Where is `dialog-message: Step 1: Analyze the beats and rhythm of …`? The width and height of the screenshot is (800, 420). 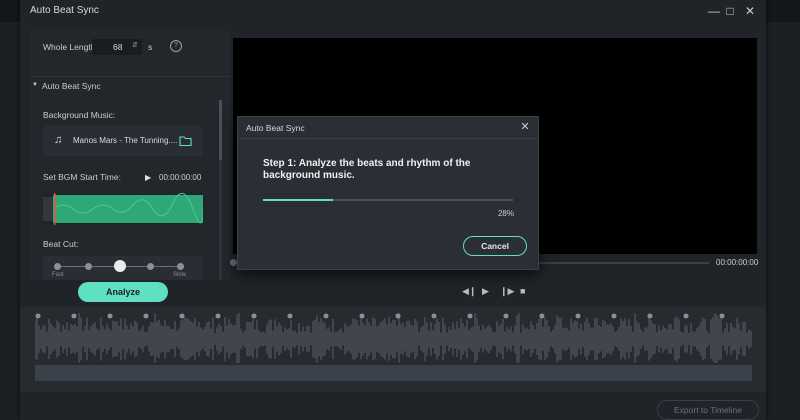
dialog-message: Step 1: Analyze the beats and rhythm of … is located at coordinates (367, 169).